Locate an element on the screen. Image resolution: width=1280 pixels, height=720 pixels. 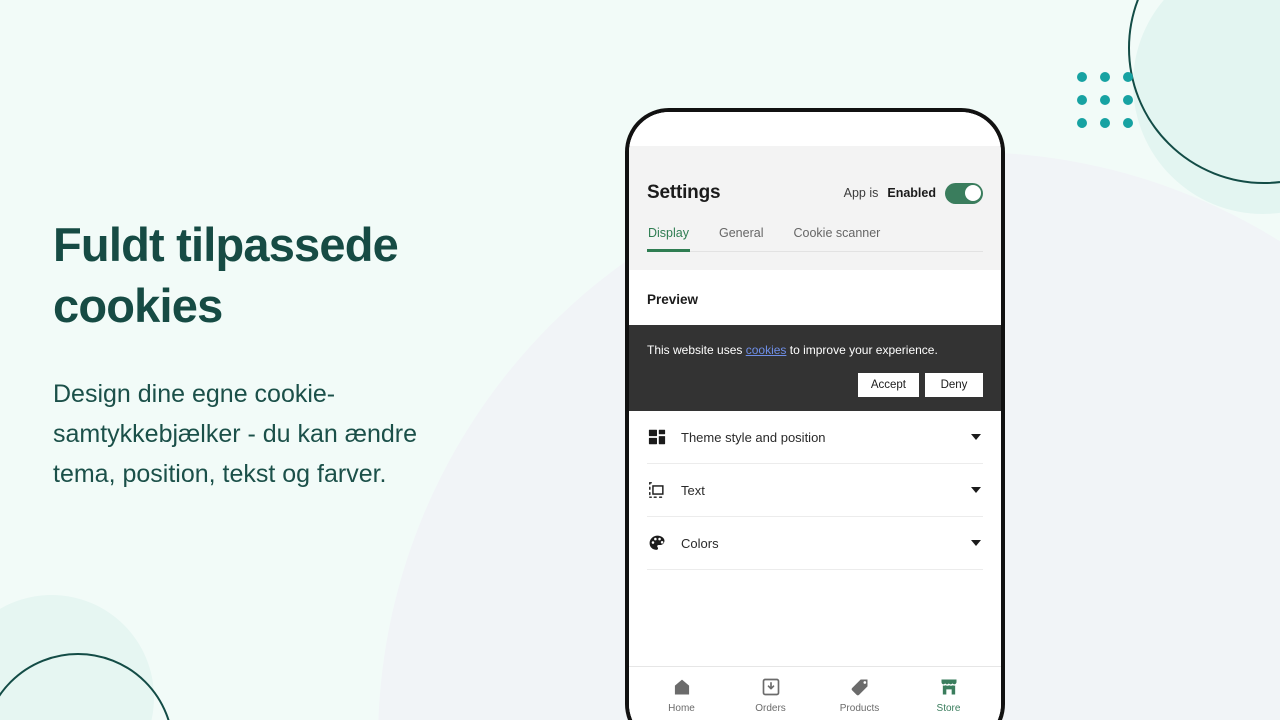
storefront-icon is located at coordinates (948, 687).